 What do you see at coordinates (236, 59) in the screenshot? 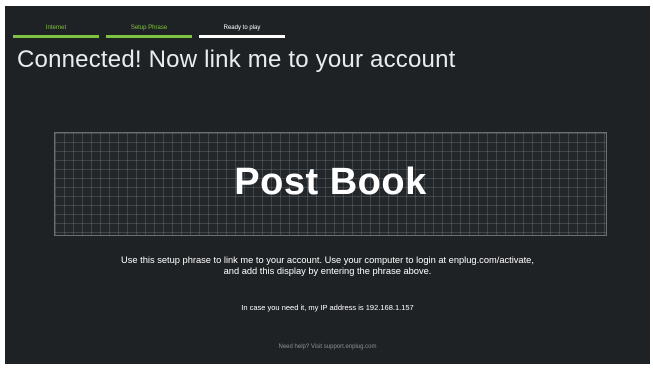
I see `page-title: Connected! Now link me to your account` at bounding box center [236, 59].